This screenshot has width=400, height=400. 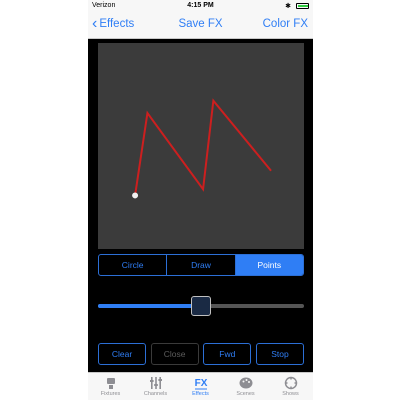 I want to click on fx-icon: FX, so click(x=200, y=384).